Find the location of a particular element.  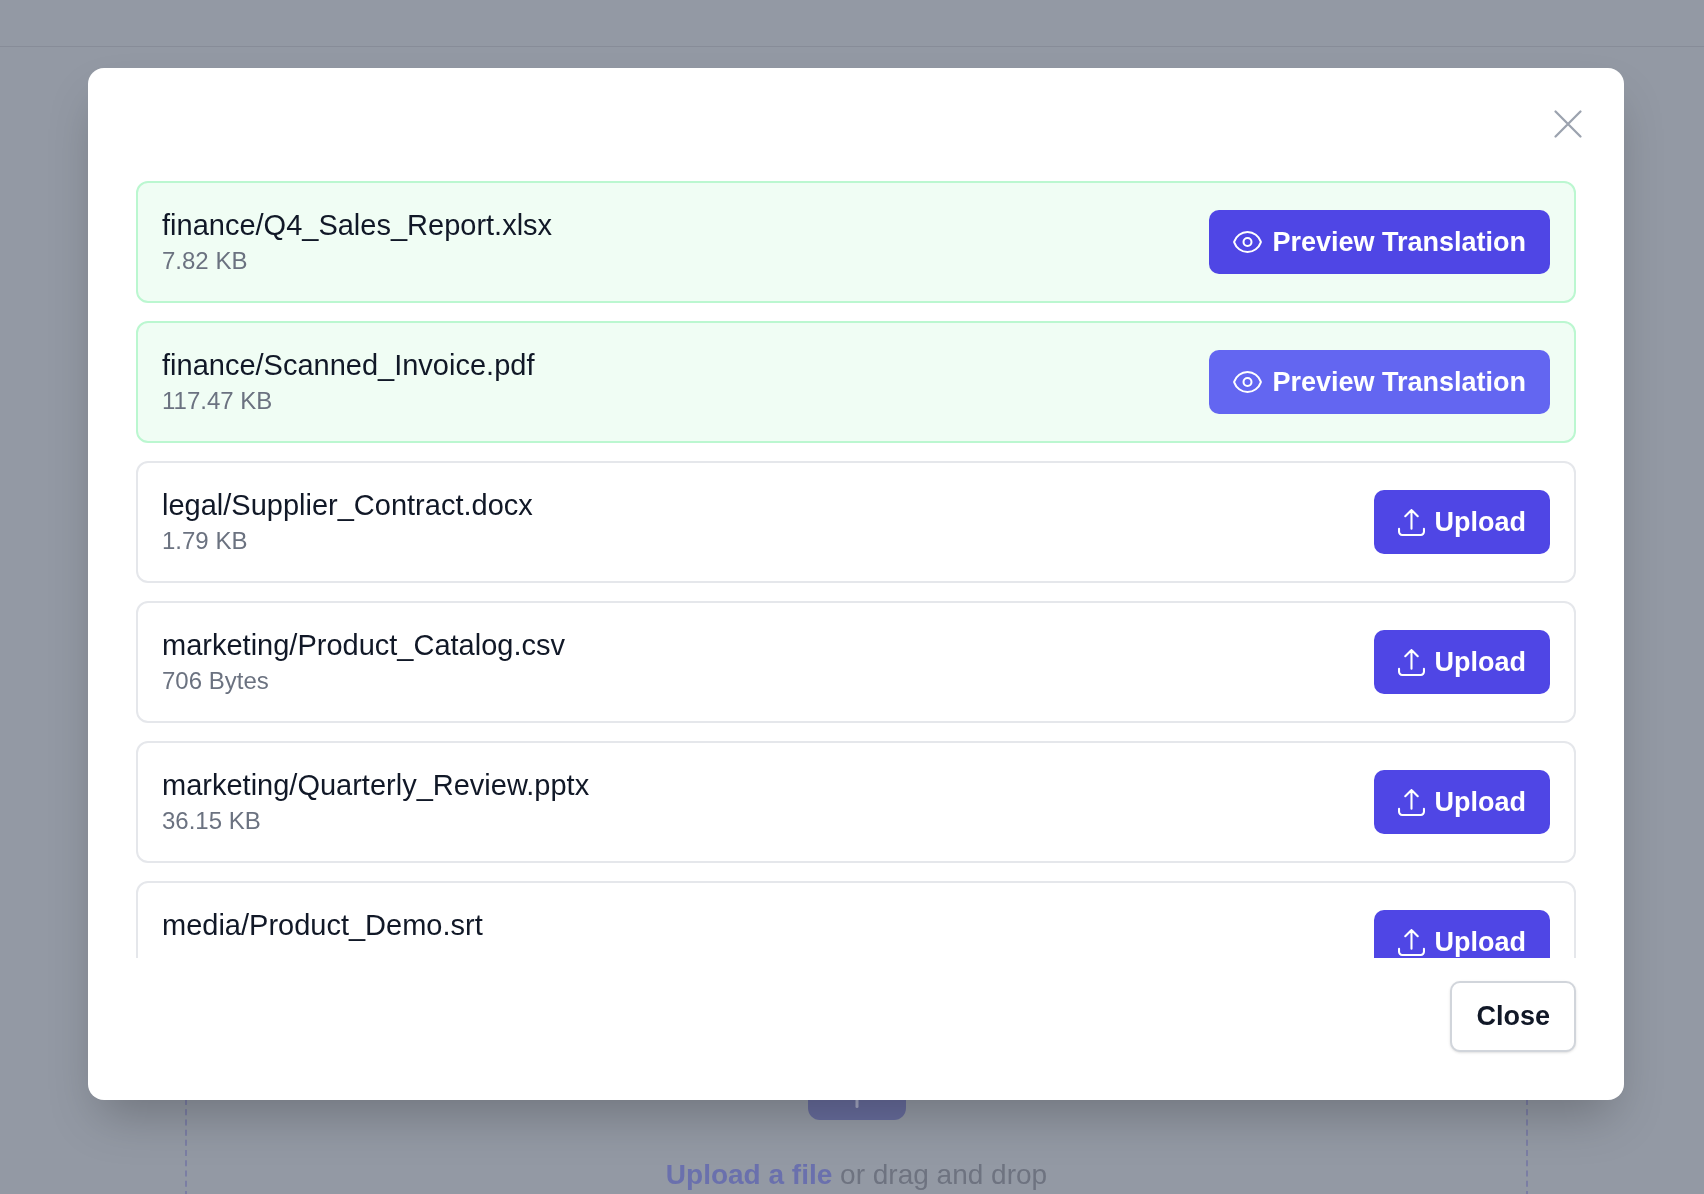

file-name: marketing/Quarterly_Review.pptx is located at coordinates (376, 785).